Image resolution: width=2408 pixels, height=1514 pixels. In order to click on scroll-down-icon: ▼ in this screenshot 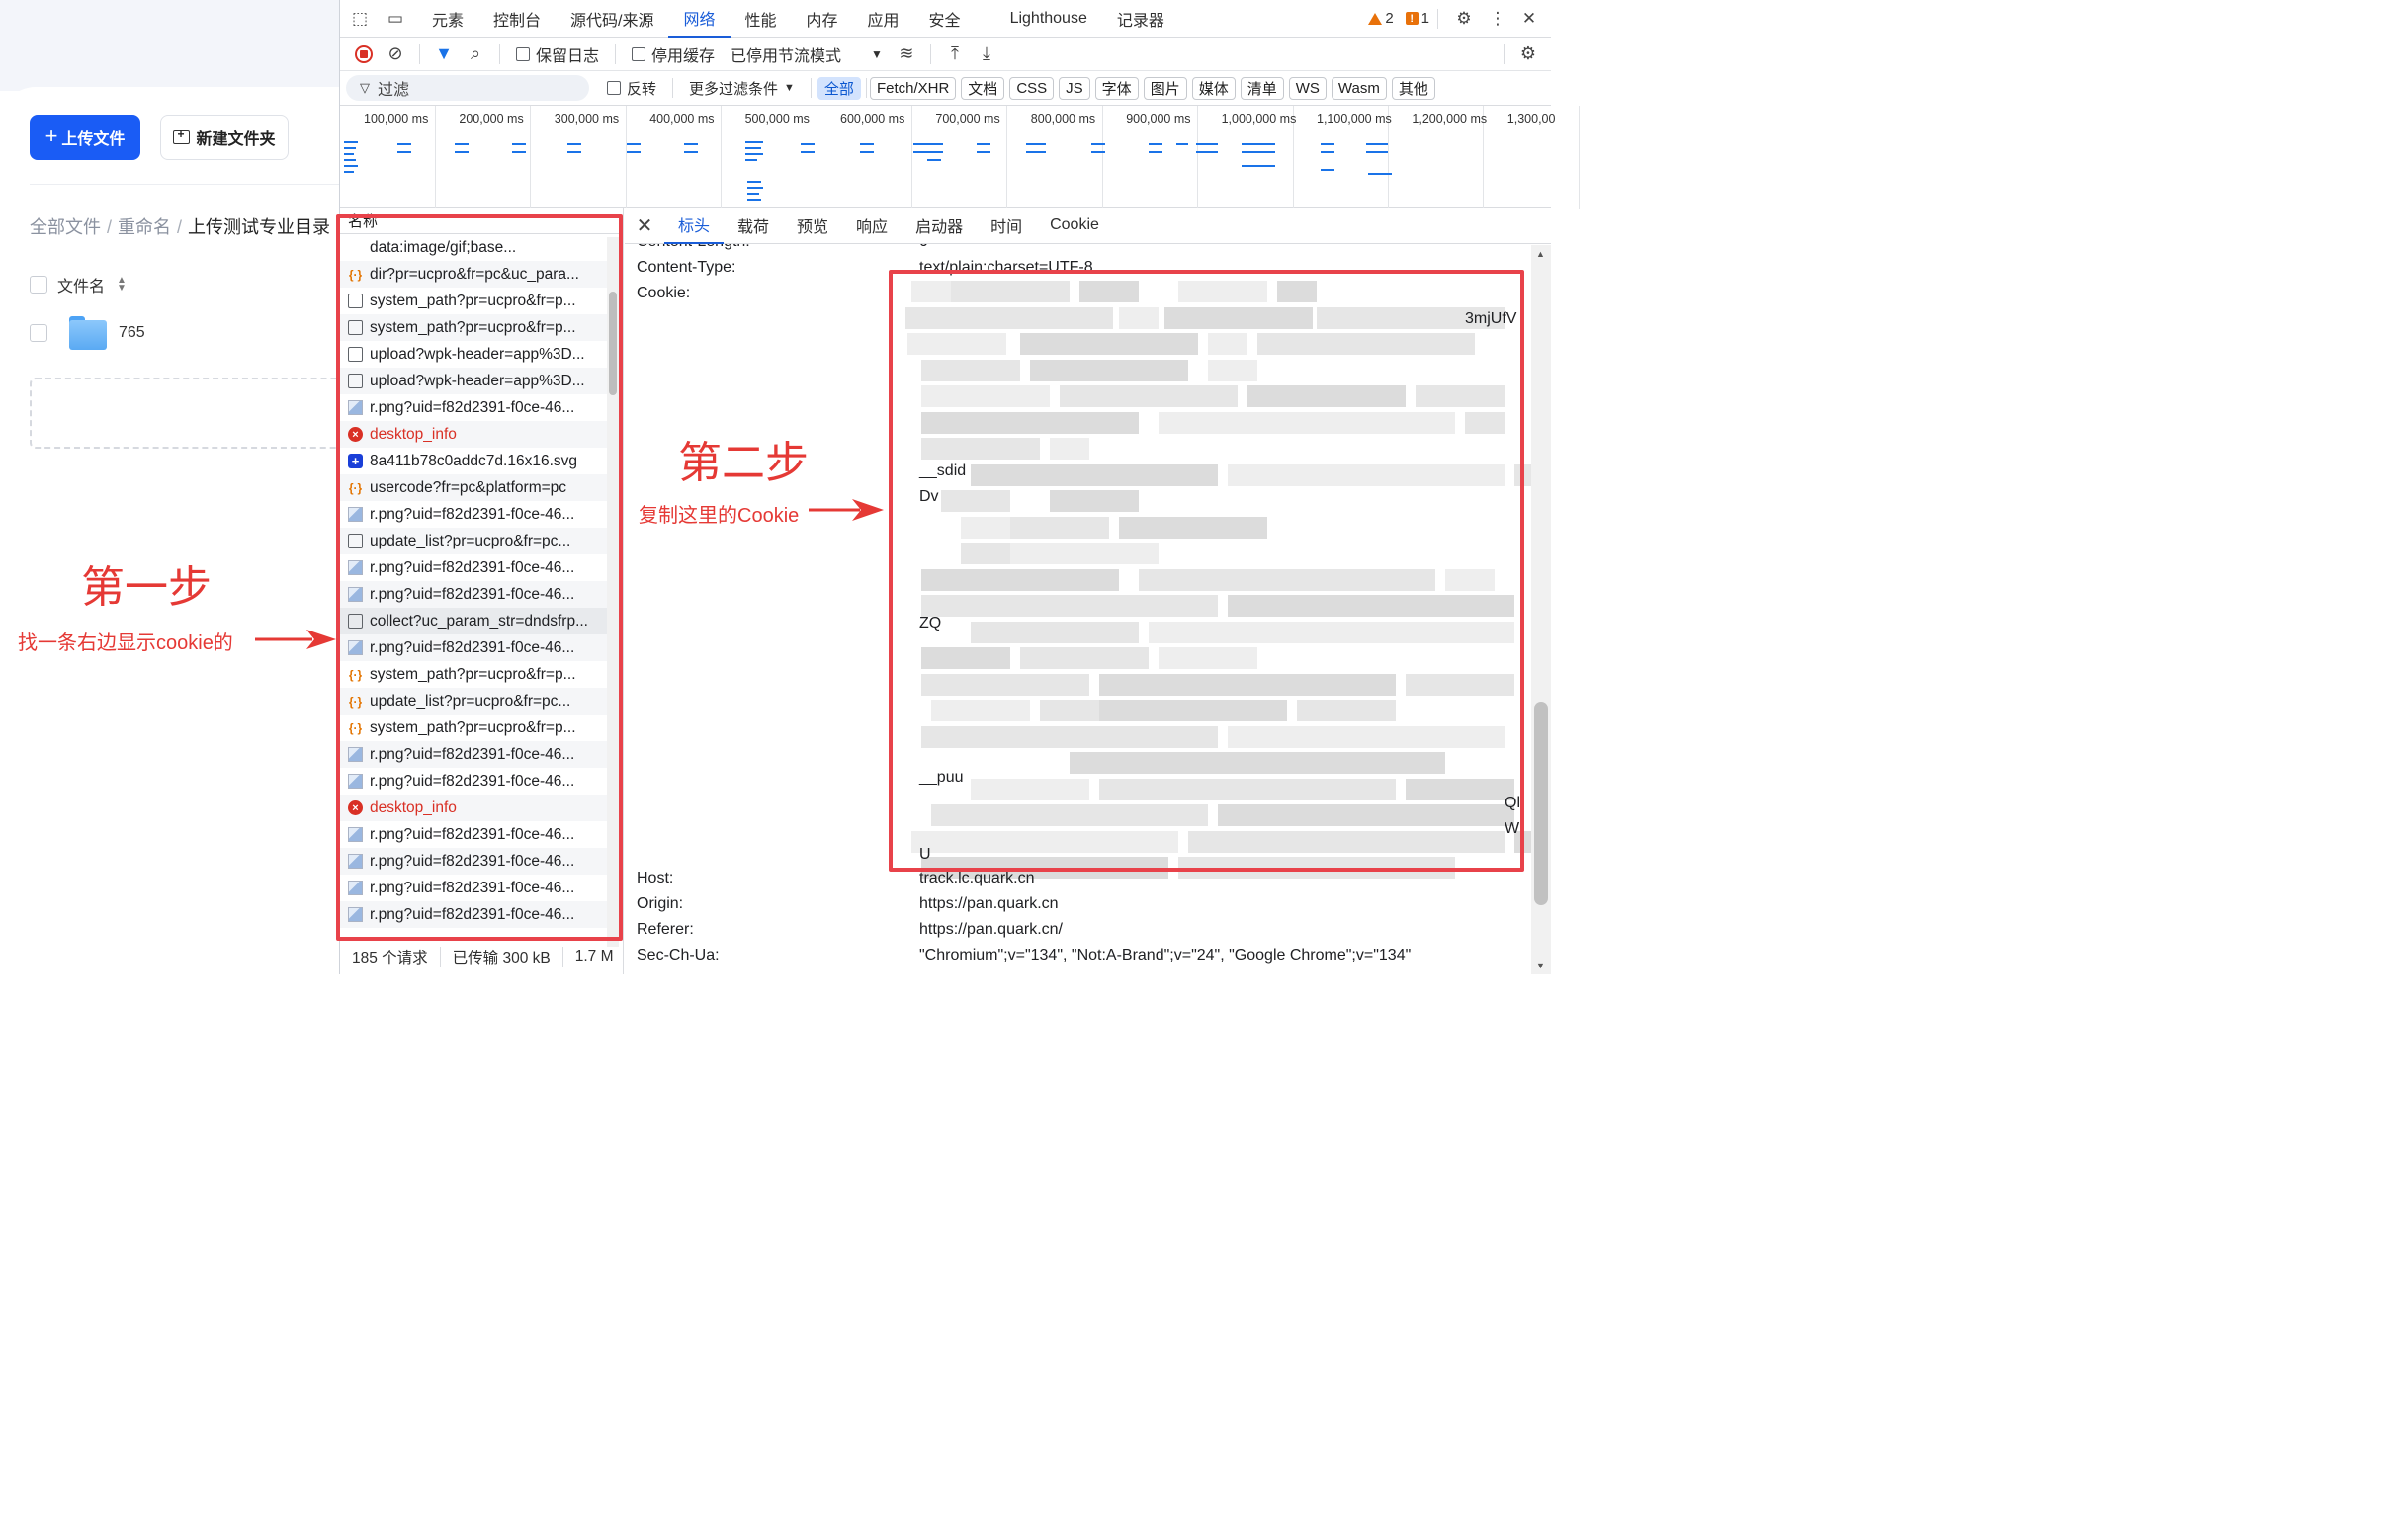, I will do `click(1540, 966)`.